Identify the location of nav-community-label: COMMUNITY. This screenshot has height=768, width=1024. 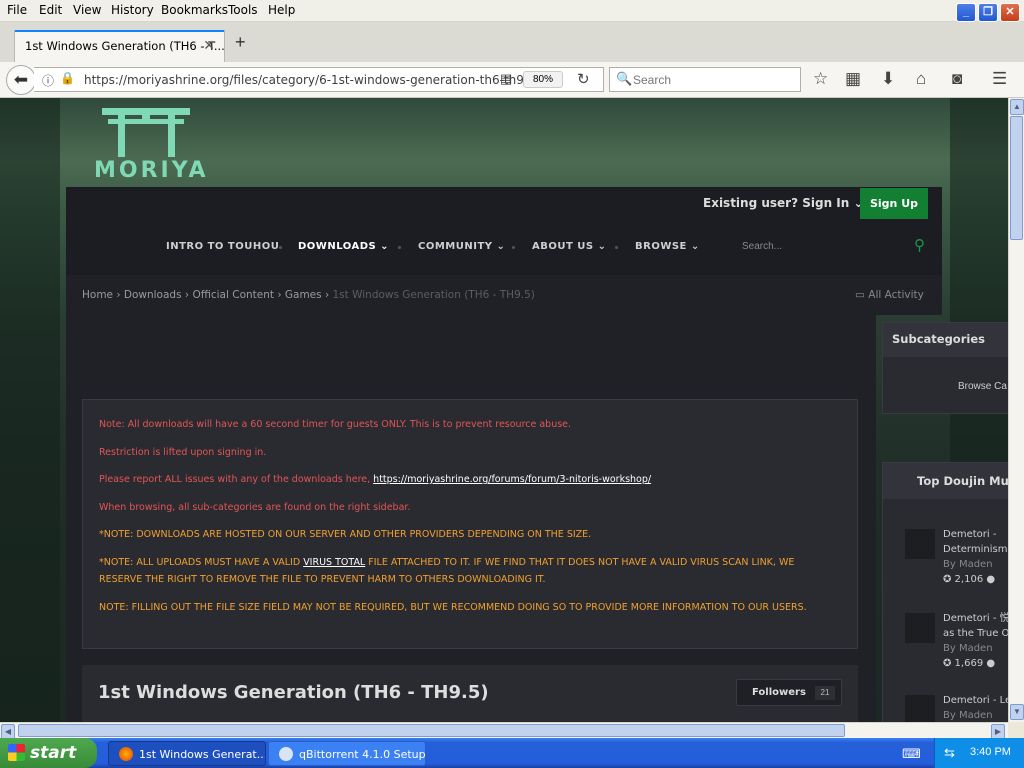
(455, 246).